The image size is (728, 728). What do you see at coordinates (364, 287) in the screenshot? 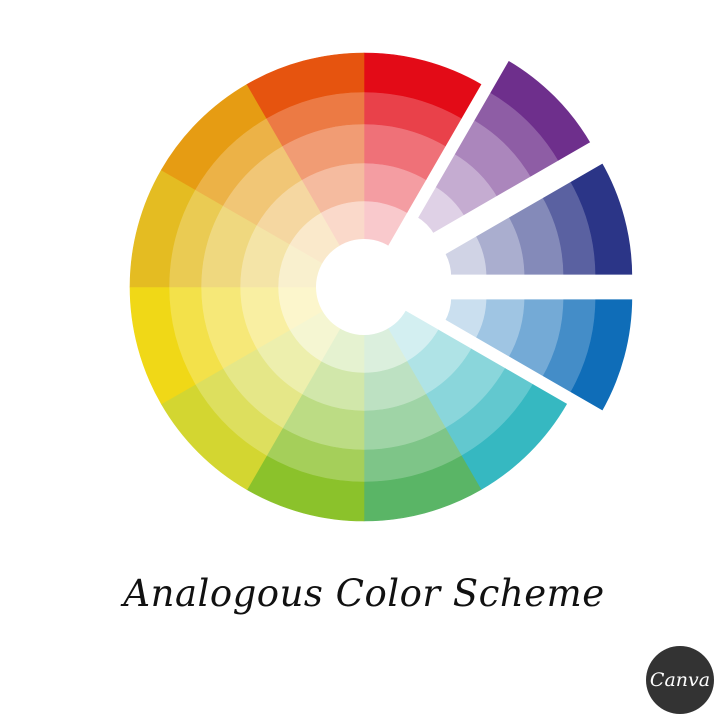
I see `wheel-center-hole` at bounding box center [364, 287].